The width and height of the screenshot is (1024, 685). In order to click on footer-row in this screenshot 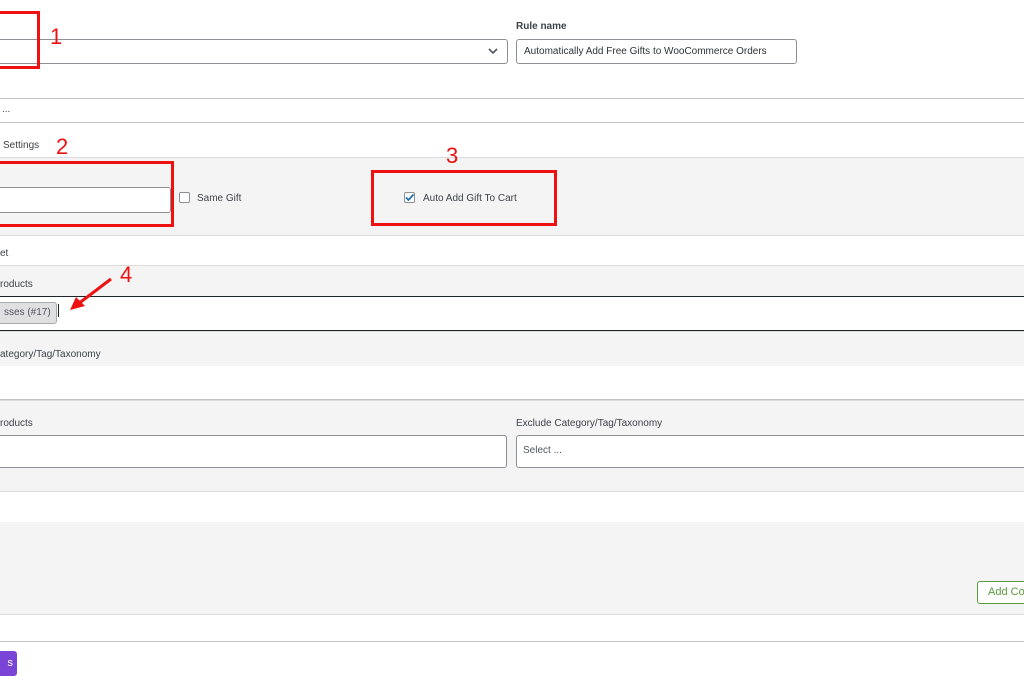, I will do `click(512, 628)`.